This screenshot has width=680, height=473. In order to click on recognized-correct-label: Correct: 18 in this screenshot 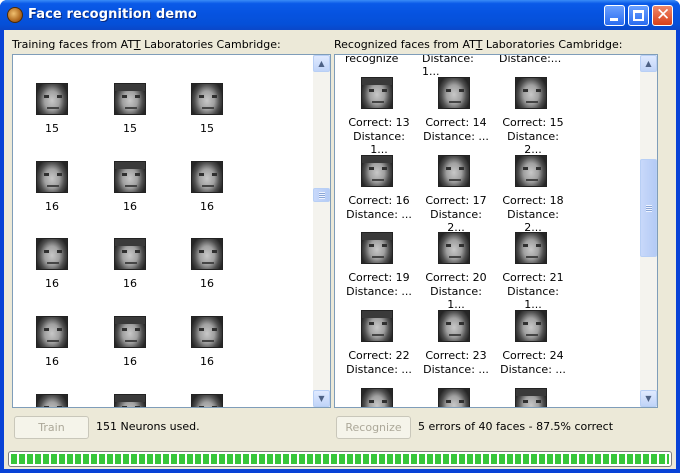, I will do `click(533, 200)`.